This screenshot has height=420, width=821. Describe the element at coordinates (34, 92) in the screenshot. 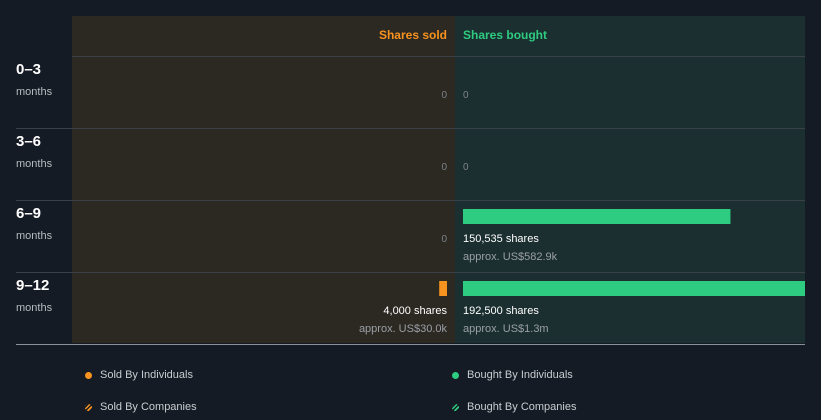

I see `row-unit-0: months` at that location.